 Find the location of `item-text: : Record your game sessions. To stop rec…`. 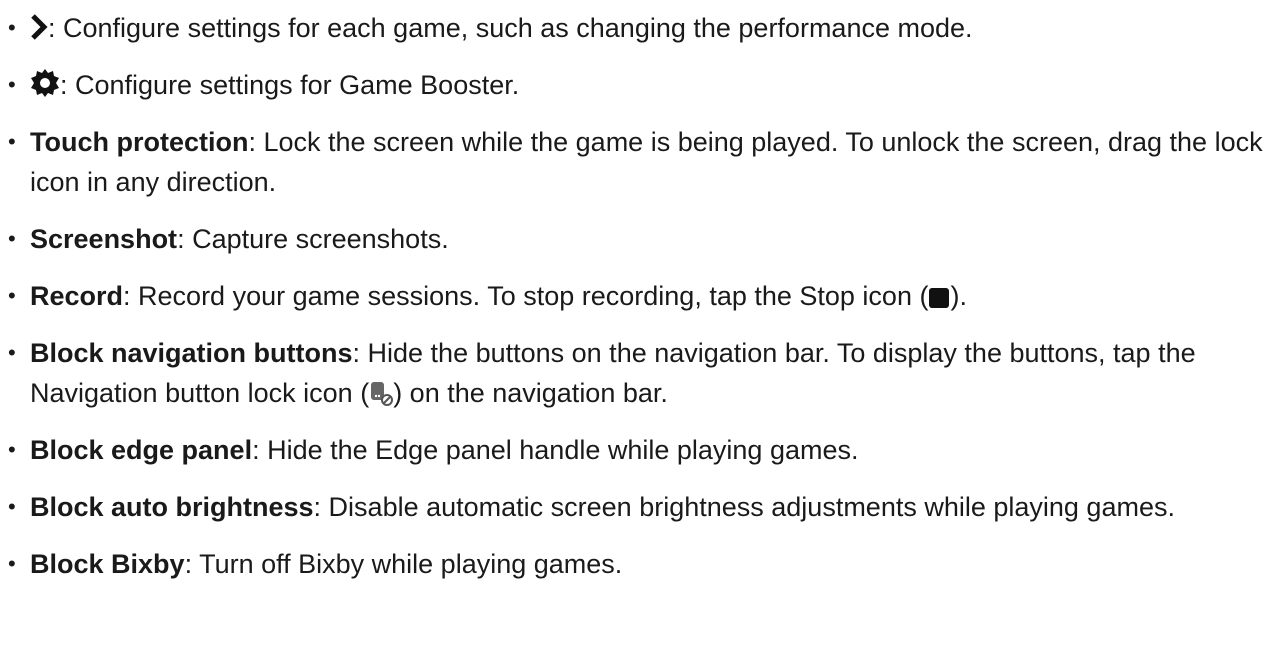

item-text: : Record your game sessions. To stop rec… is located at coordinates (526, 296).